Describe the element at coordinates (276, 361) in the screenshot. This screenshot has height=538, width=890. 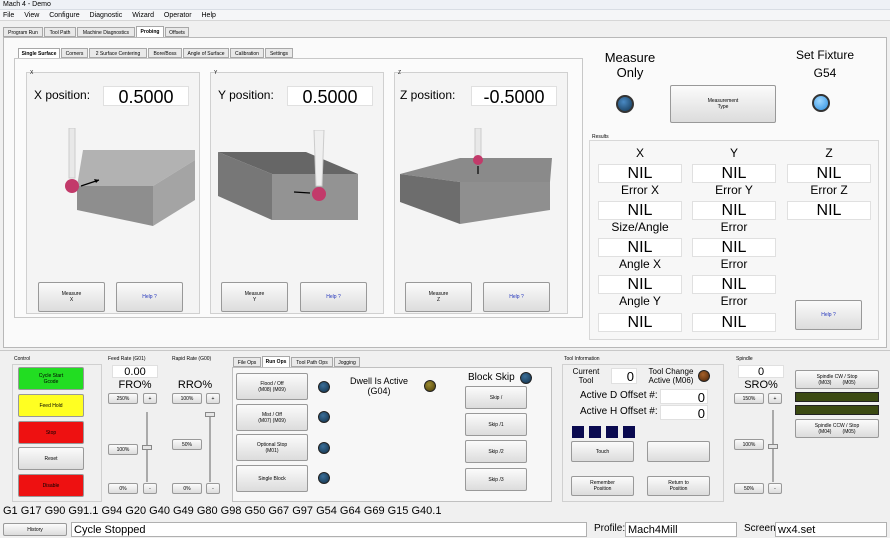
I see `tab-run-ops: Run Ops` at that location.